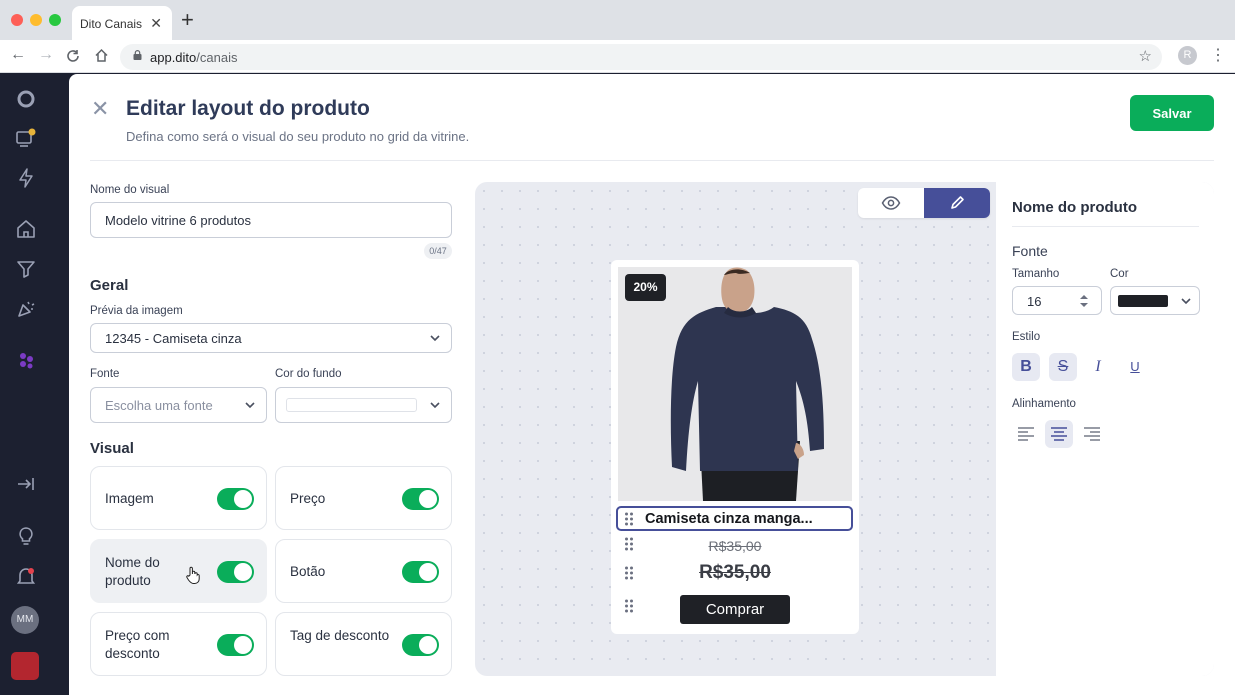  Describe the element at coordinates (1218, 55) in the screenshot. I see `browser-menu-icon: ⋮` at that location.